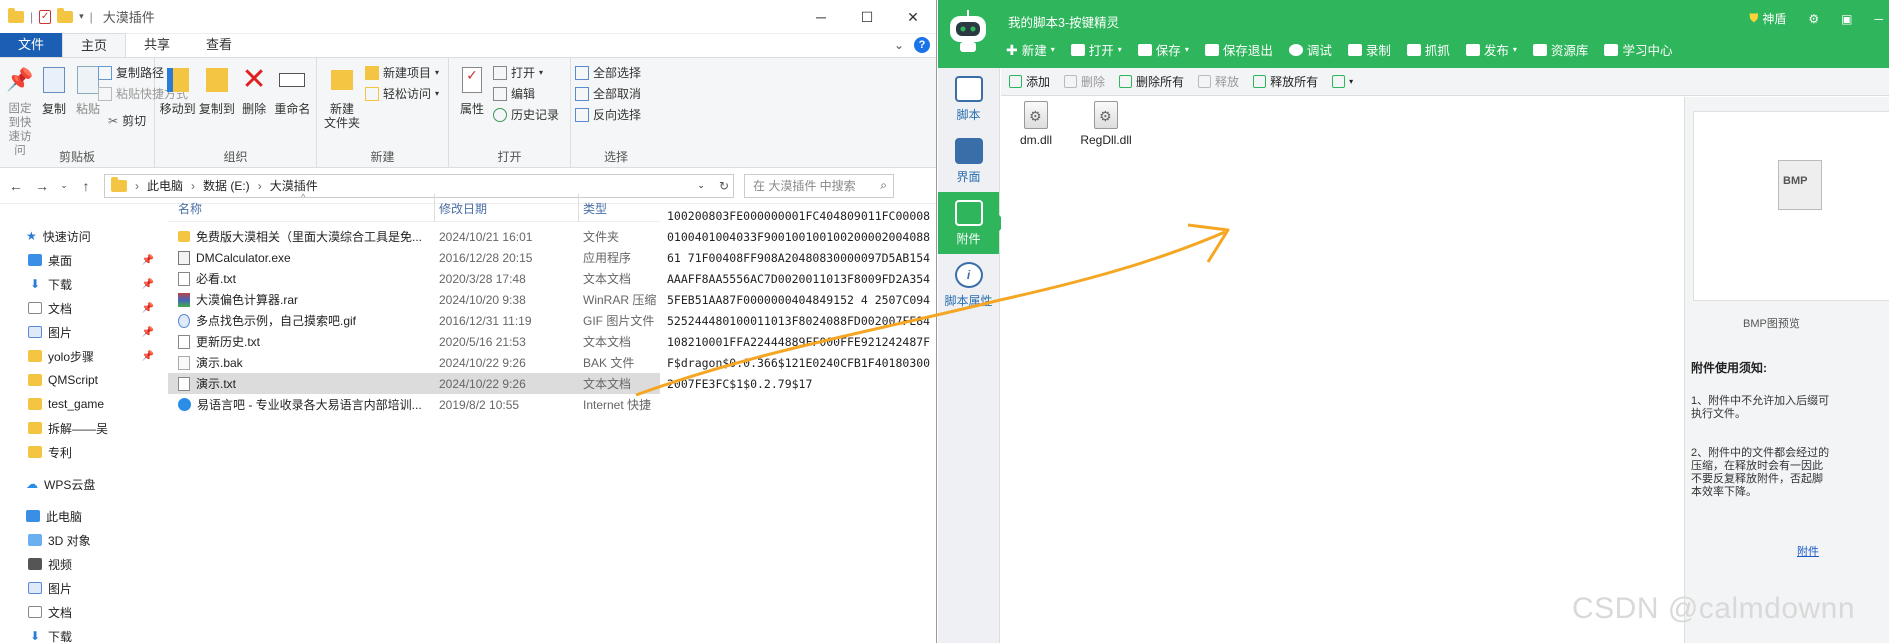  Describe the element at coordinates (1342, 81) in the screenshot. I see `view-mode-button: ▾` at that location.